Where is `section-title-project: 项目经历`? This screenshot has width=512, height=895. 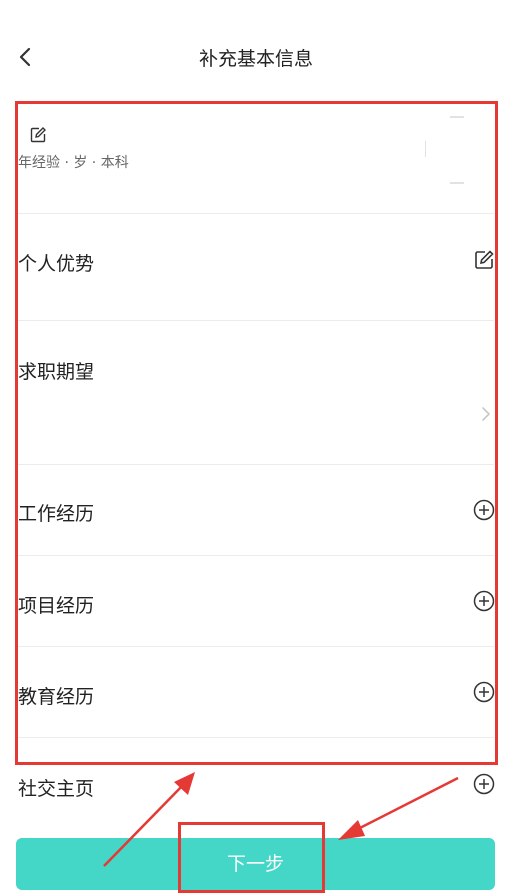 section-title-project: 项目经历 is located at coordinates (56, 606).